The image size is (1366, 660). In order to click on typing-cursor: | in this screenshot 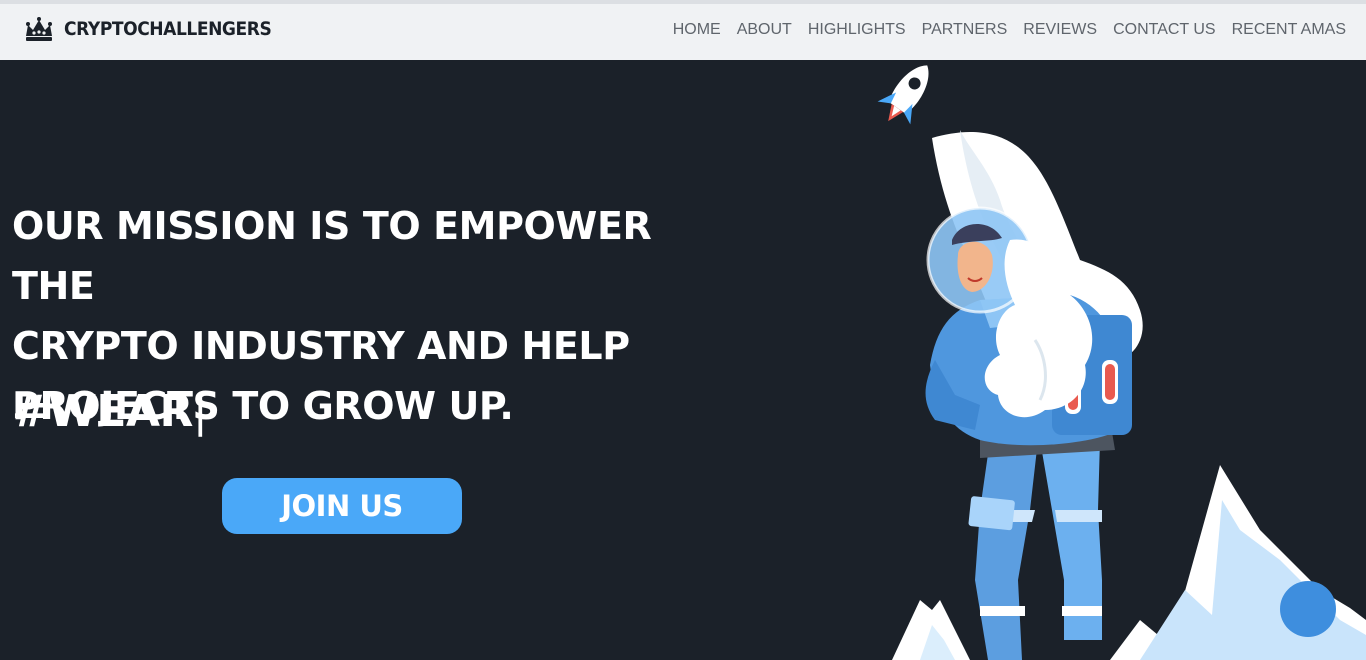, I will do `click(200, 411)`.